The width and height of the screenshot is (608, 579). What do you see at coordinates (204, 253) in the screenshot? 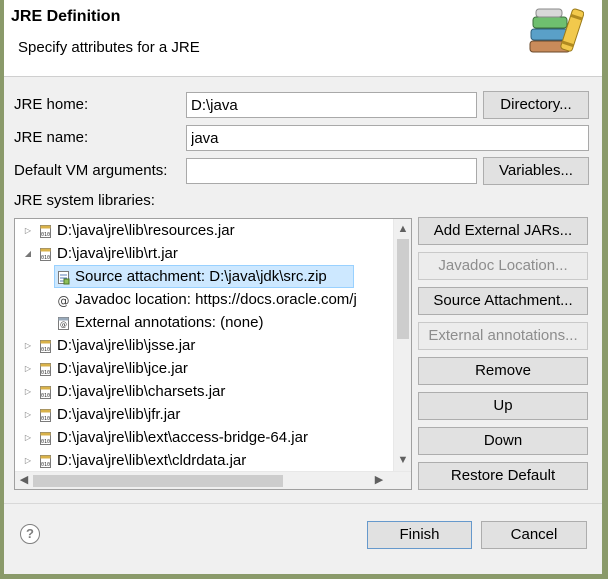
I see `tree-row: ◢ 010 D:\java\jre\lib\rt.jar` at bounding box center [204, 253].